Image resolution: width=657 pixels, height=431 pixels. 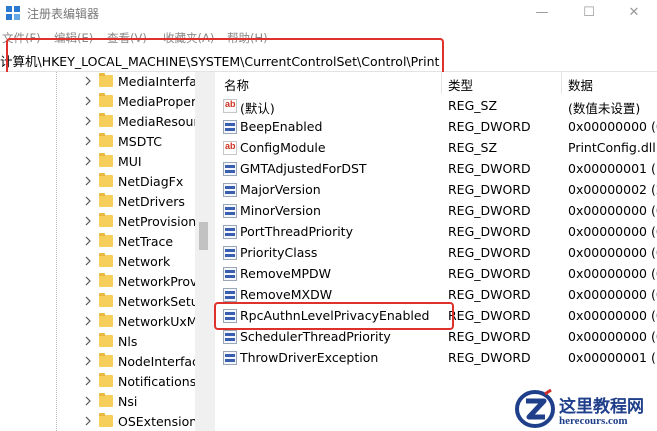 What do you see at coordinates (436, 211) in the screenshot?
I see `table-row: MinorVersion REG_DWORD 0x00000000 (0)` at bounding box center [436, 211].